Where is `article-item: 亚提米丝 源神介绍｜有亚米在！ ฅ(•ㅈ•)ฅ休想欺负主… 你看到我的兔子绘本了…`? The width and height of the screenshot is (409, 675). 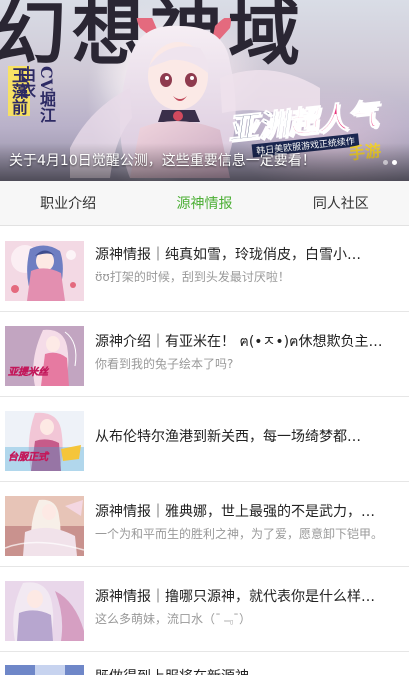 article-item: 亚提米丝 源神介绍｜有亚米在！ ฅ(•ㅈ•)ฅ休想欺负主… 你看到我的兔子绘本了… is located at coordinates (204, 354).